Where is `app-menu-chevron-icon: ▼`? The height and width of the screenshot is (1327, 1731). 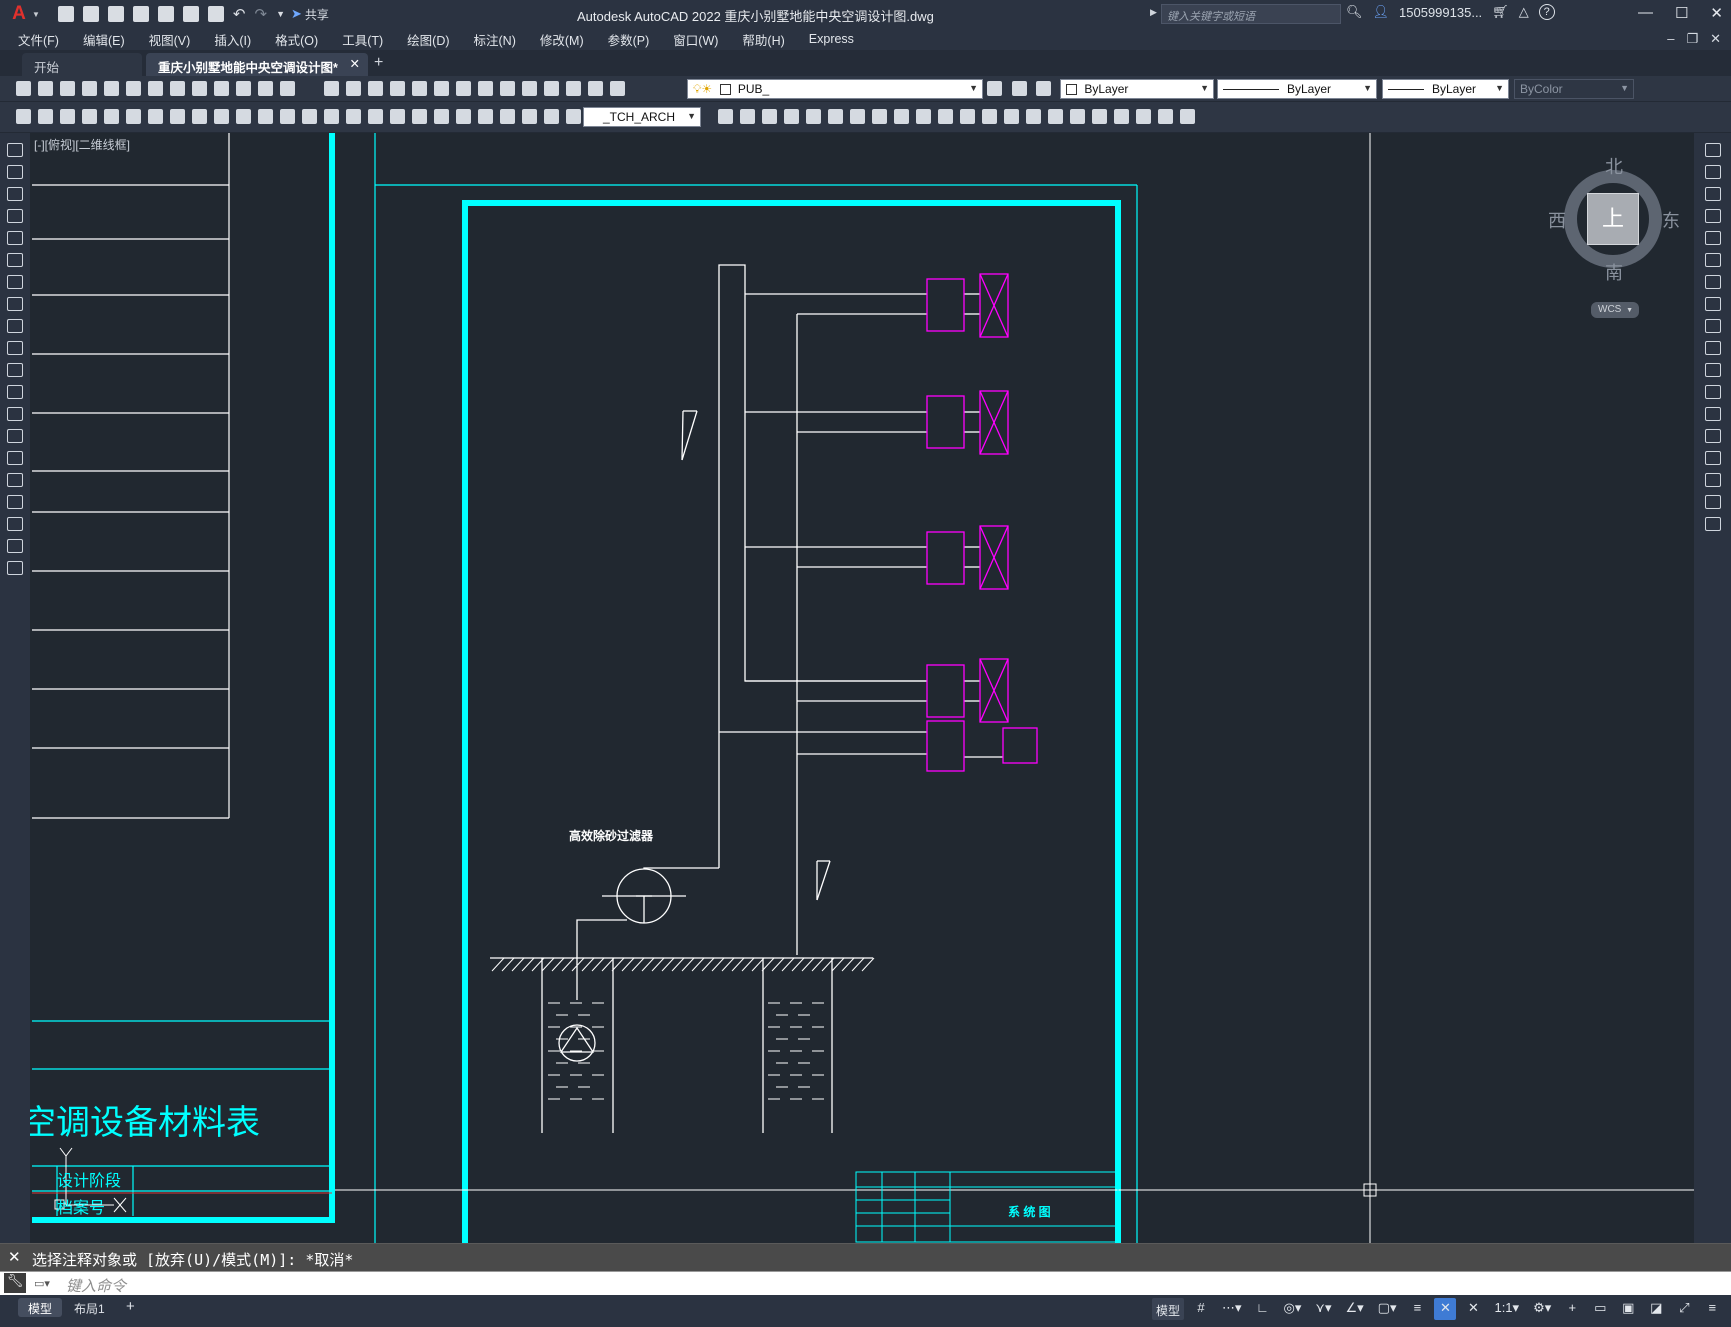
app-menu-chevron-icon: ▼ is located at coordinates (36, 14).